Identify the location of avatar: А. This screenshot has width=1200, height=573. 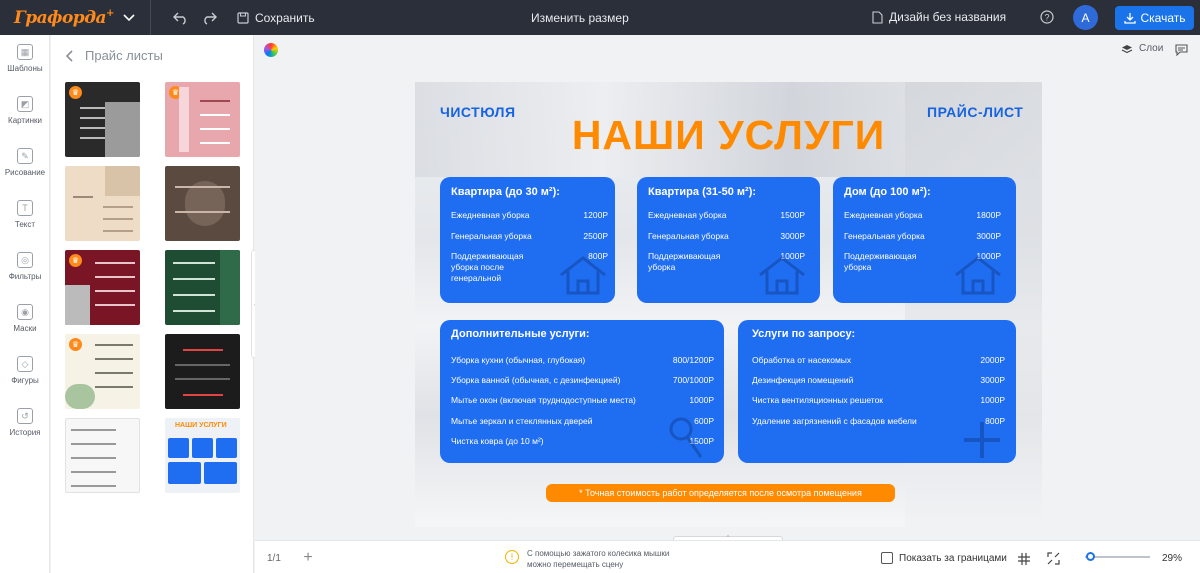
(1085, 17).